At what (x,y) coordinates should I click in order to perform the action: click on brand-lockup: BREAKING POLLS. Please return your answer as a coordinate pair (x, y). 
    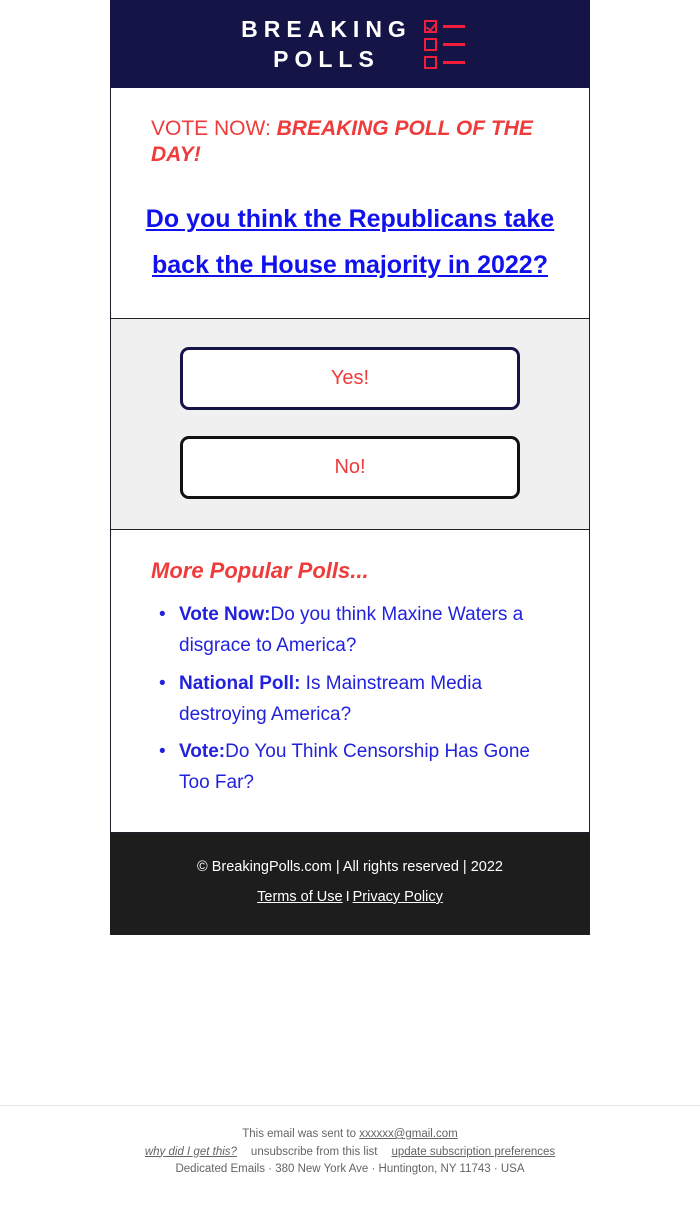
    Looking at the image, I should click on (350, 43).